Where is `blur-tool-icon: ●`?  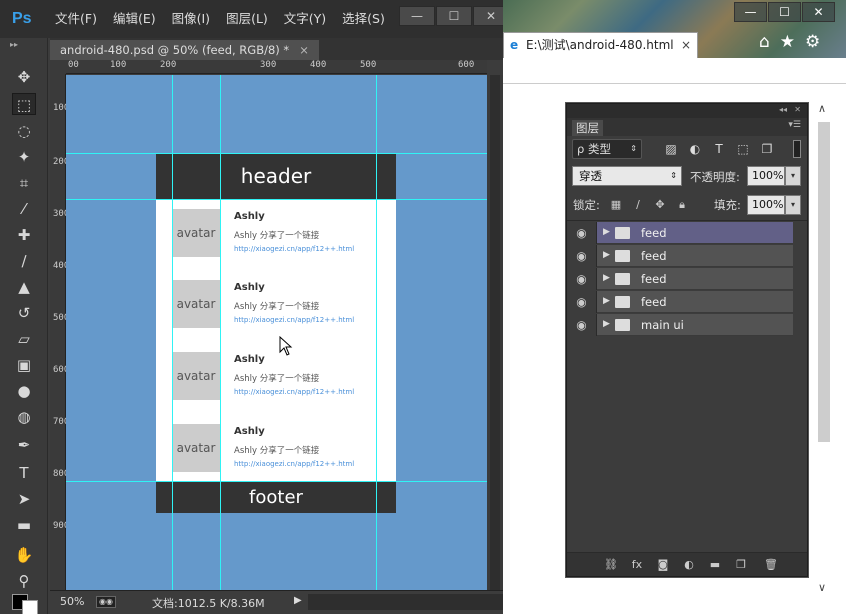
blur-tool-icon: ● is located at coordinates (24, 391).